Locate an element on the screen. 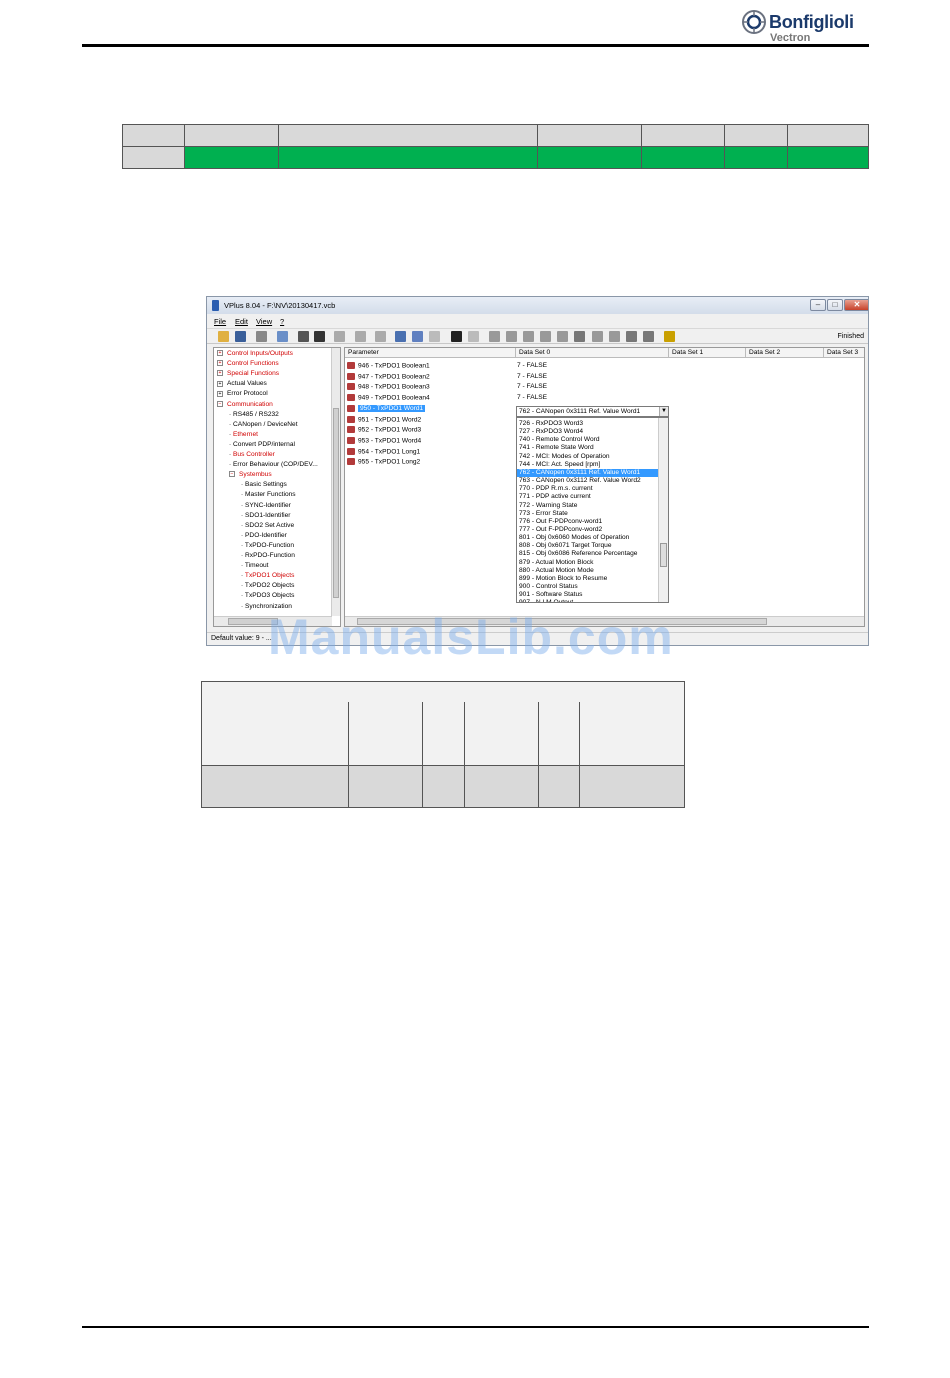 This screenshot has width=950, height=1378. dropdown-option: 907 - N.I.M Output is located at coordinates (587, 600).